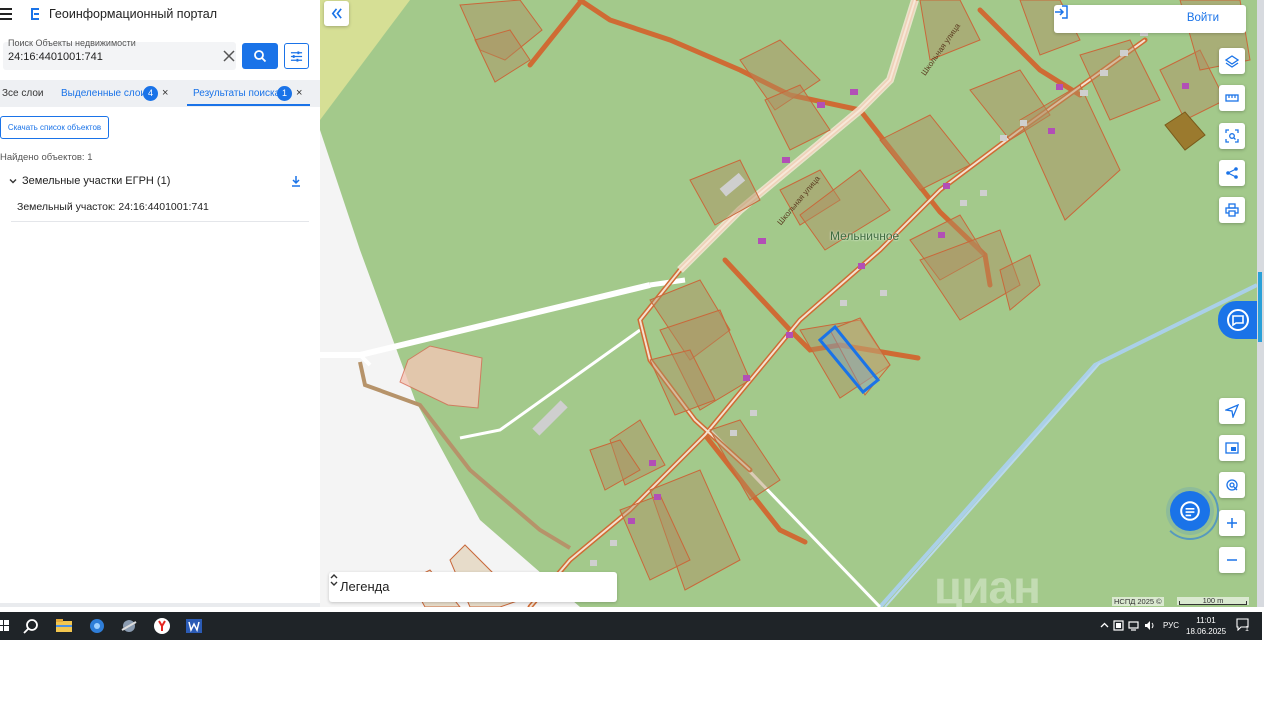  I want to click on found-count-text: Найдено объектов: 1, so click(46, 157).